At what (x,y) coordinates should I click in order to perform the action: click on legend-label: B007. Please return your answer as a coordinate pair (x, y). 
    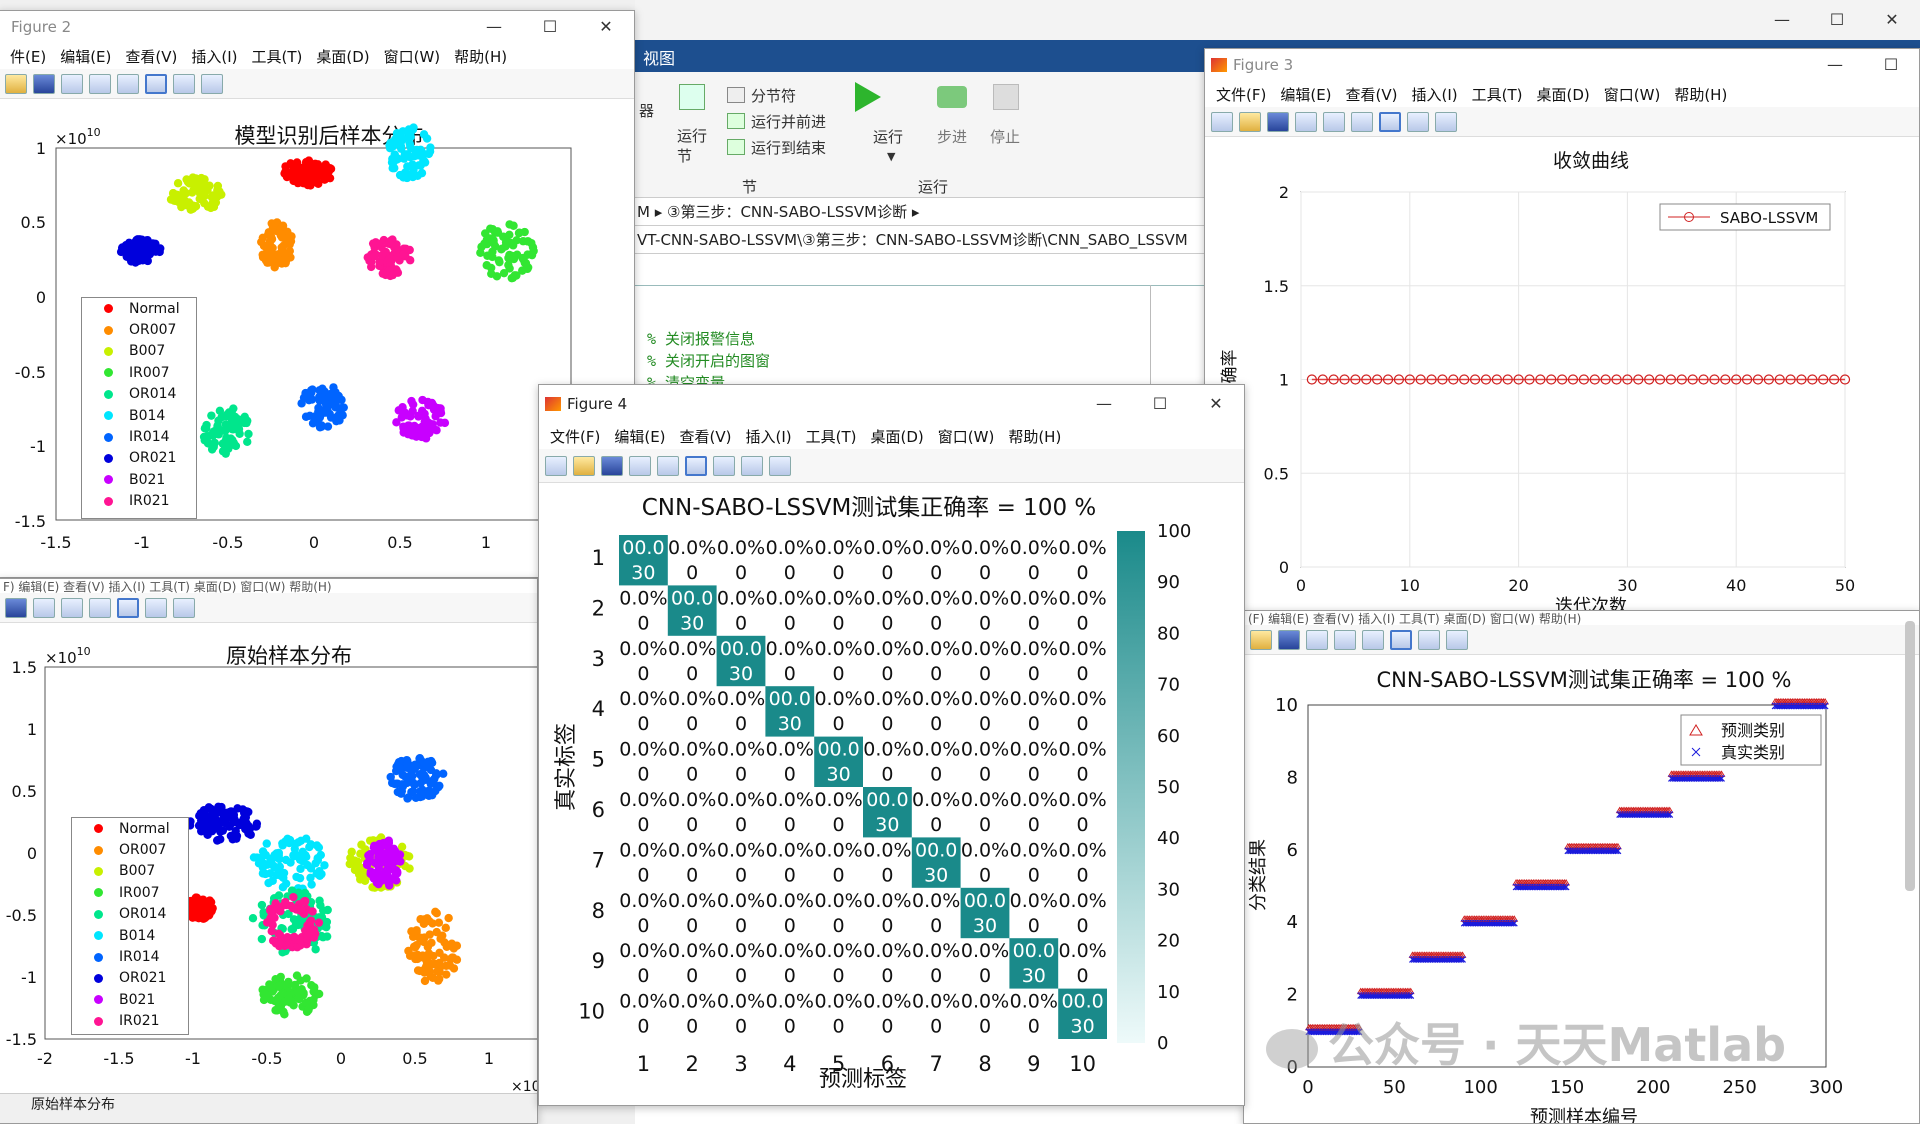
    Looking at the image, I should click on (147, 351).